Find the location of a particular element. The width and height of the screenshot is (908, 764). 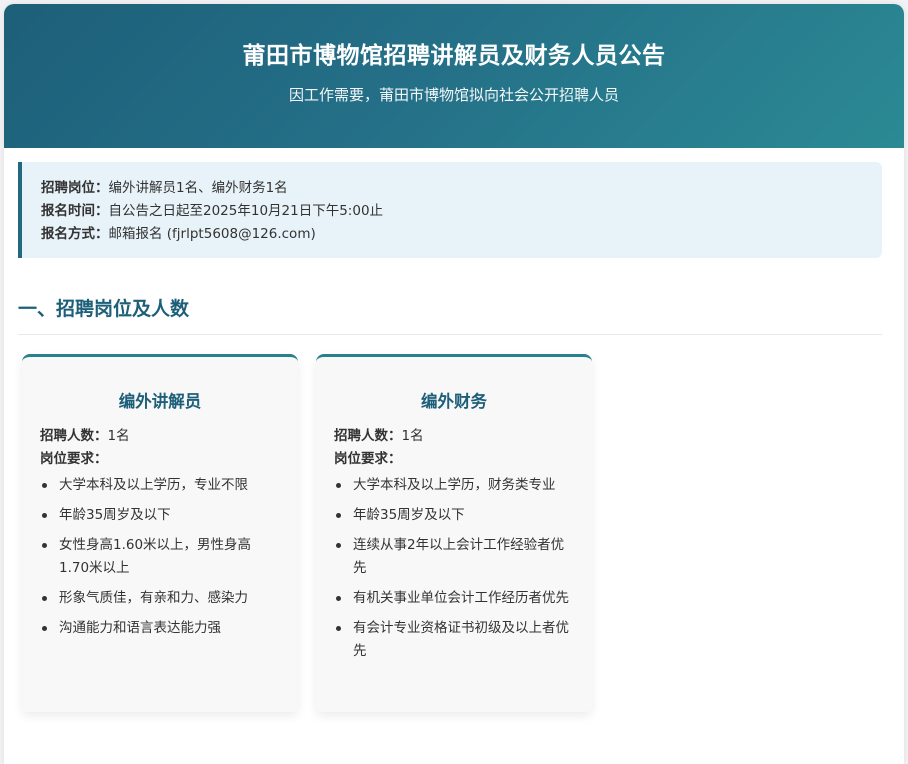

section-divider is located at coordinates (450, 334).